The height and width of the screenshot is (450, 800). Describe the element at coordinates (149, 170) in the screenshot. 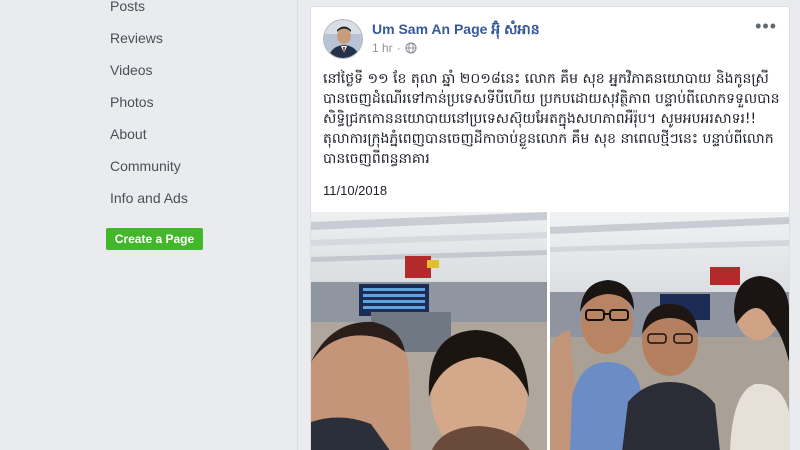

I see `nav-item-community: Community` at that location.